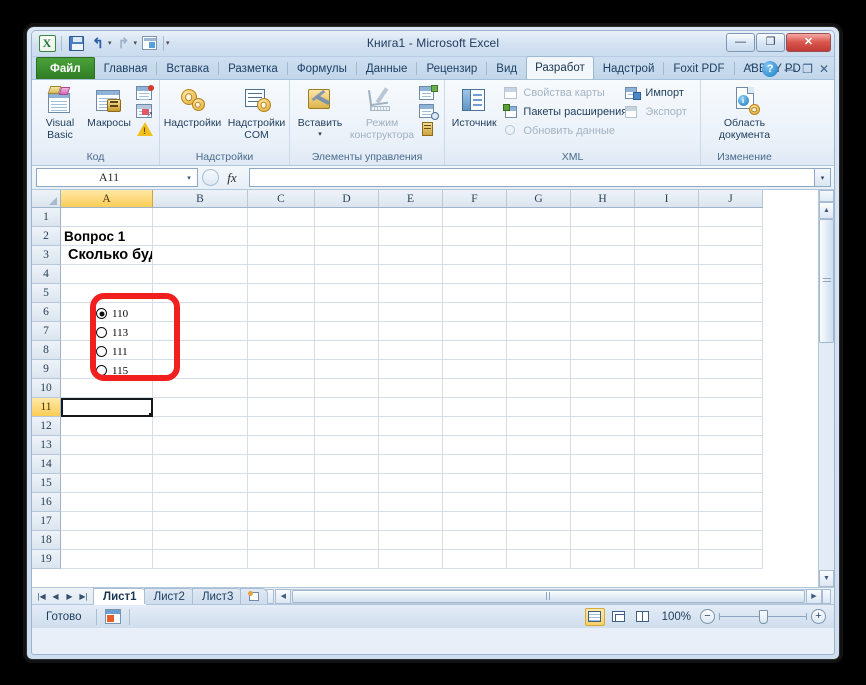 This screenshot has width=866, height=685. Describe the element at coordinates (826, 210) in the screenshot. I see `scroll-up-button: ▲` at that location.